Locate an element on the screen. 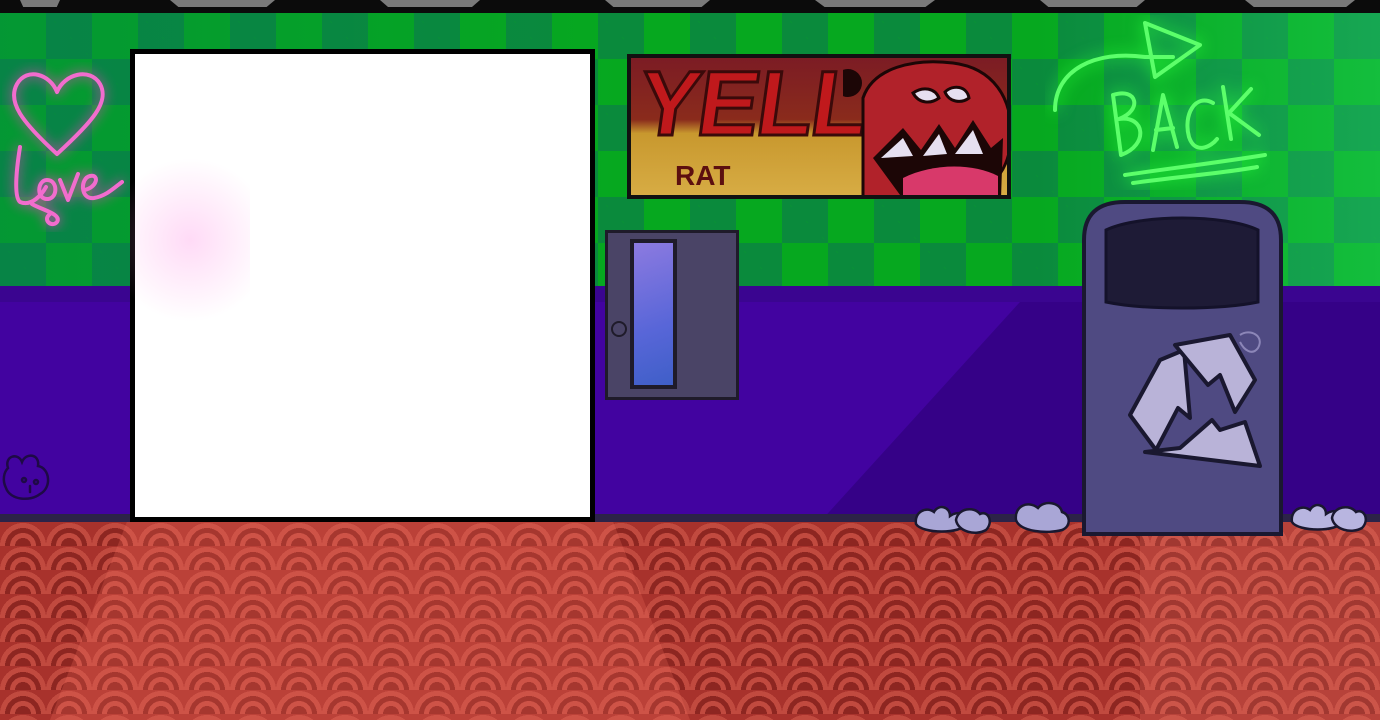  recycle-bin is located at coordinates (1182, 368).